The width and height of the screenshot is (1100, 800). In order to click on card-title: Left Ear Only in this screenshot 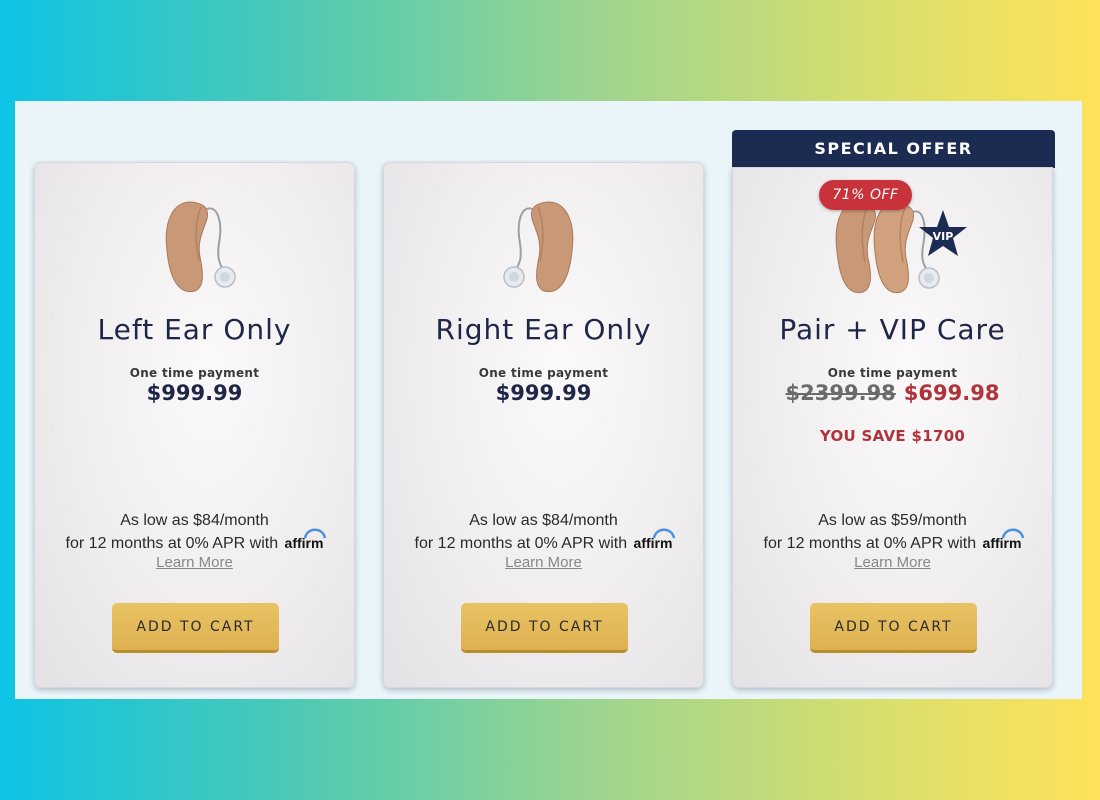, I will do `click(194, 329)`.